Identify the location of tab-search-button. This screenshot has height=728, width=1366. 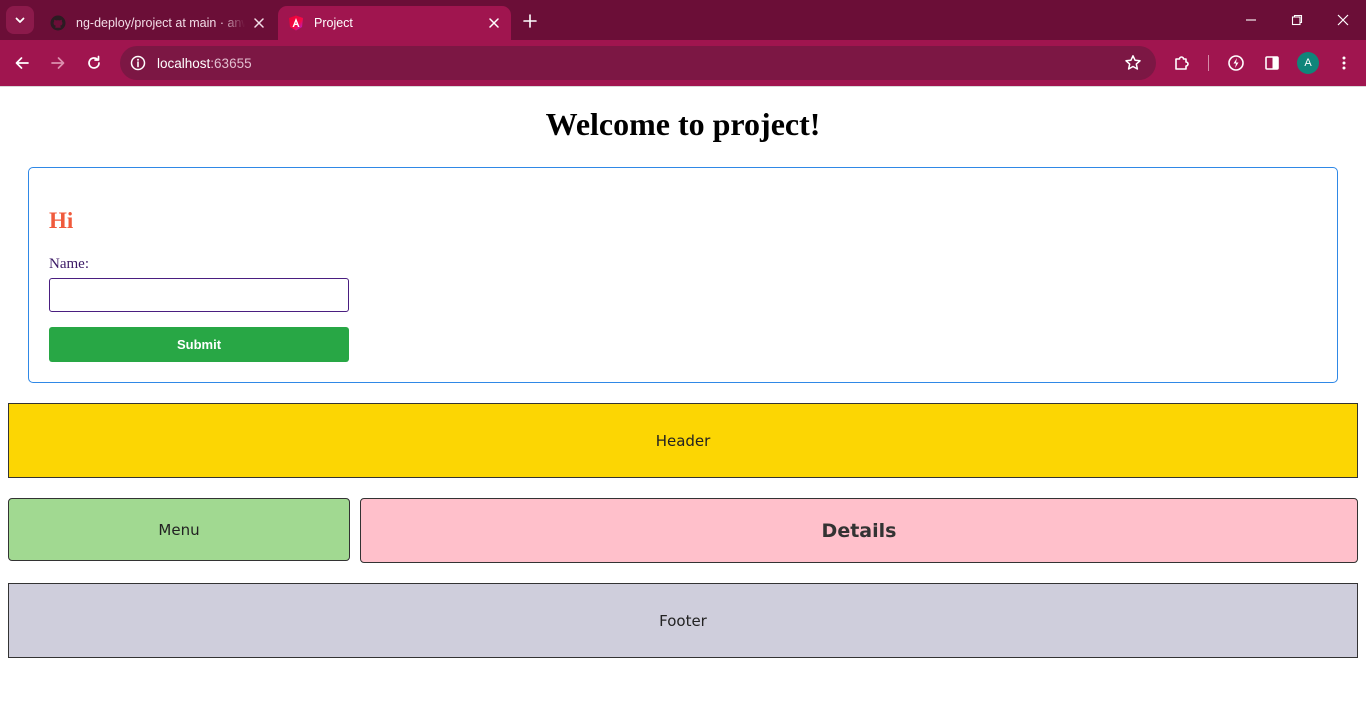
(20, 20).